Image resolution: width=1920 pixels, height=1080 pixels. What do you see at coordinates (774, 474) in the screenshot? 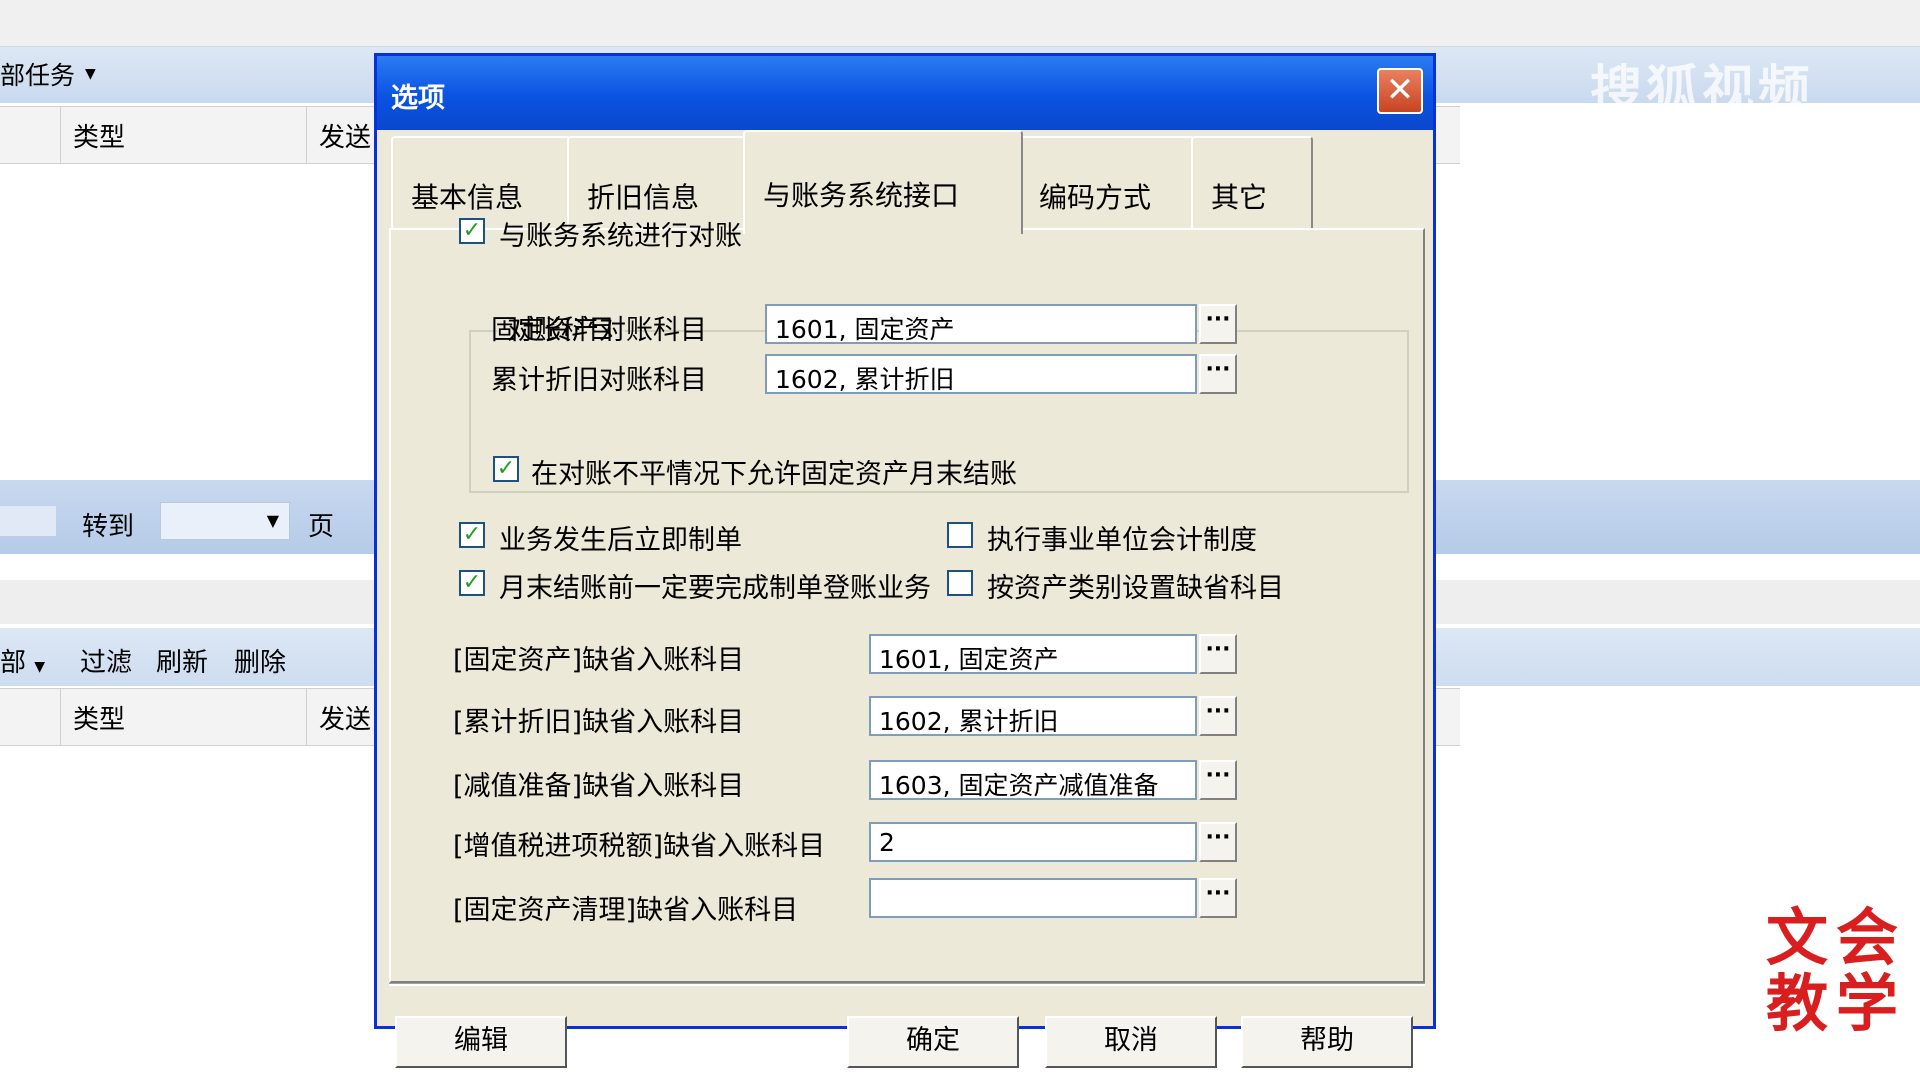
I see `allow-close-label: 在对账不平情况下允许固定资产月末结账` at bounding box center [774, 474].